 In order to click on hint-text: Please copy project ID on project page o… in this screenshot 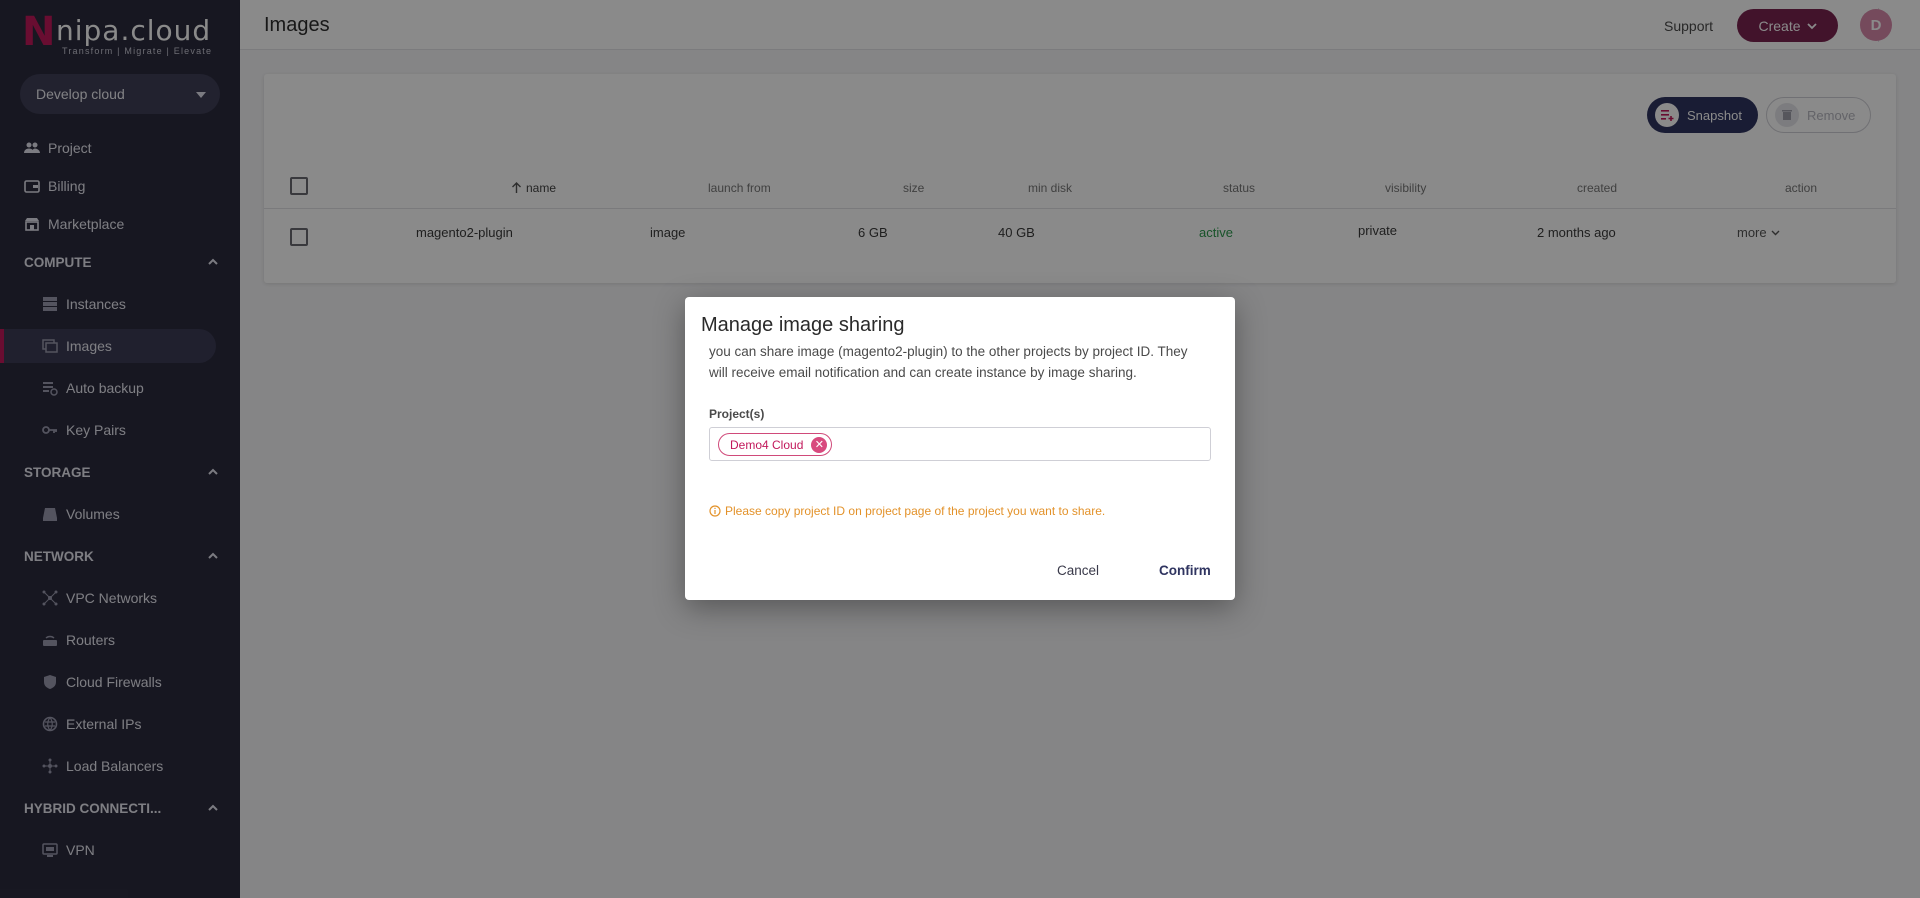, I will do `click(915, 511)`.